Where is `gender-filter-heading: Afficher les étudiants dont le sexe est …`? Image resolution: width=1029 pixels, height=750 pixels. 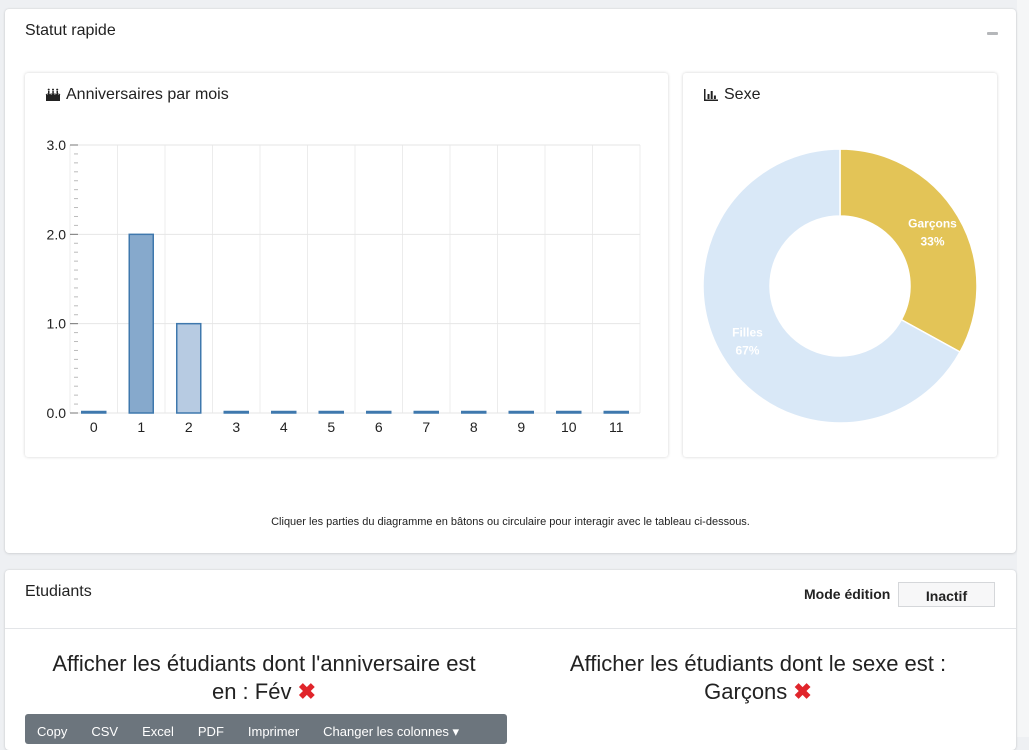 gender-filter-heading: Afficher les étudiants dont le sexe est … is located at coordinates (758, 678).